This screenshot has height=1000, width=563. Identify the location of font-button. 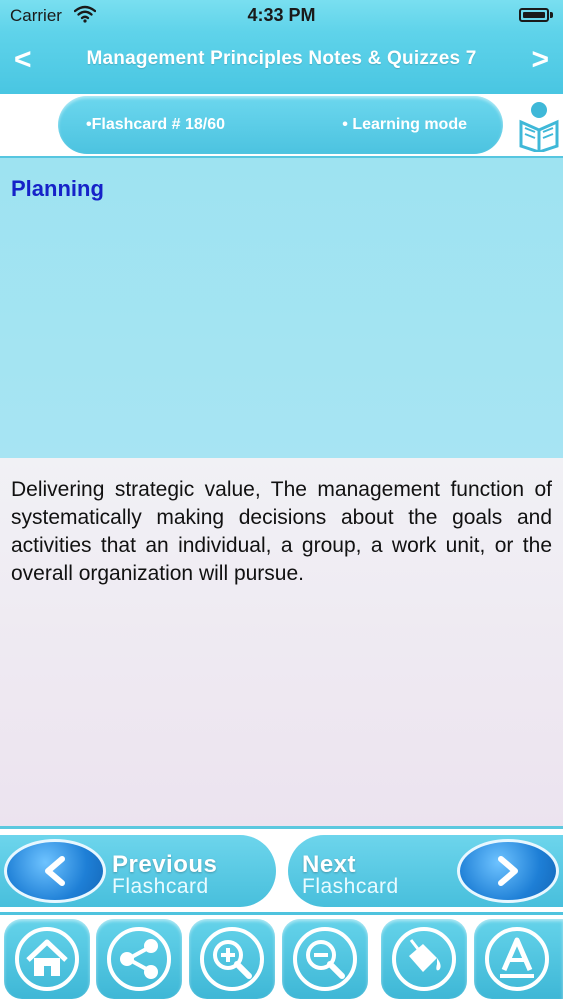
(518, 959).